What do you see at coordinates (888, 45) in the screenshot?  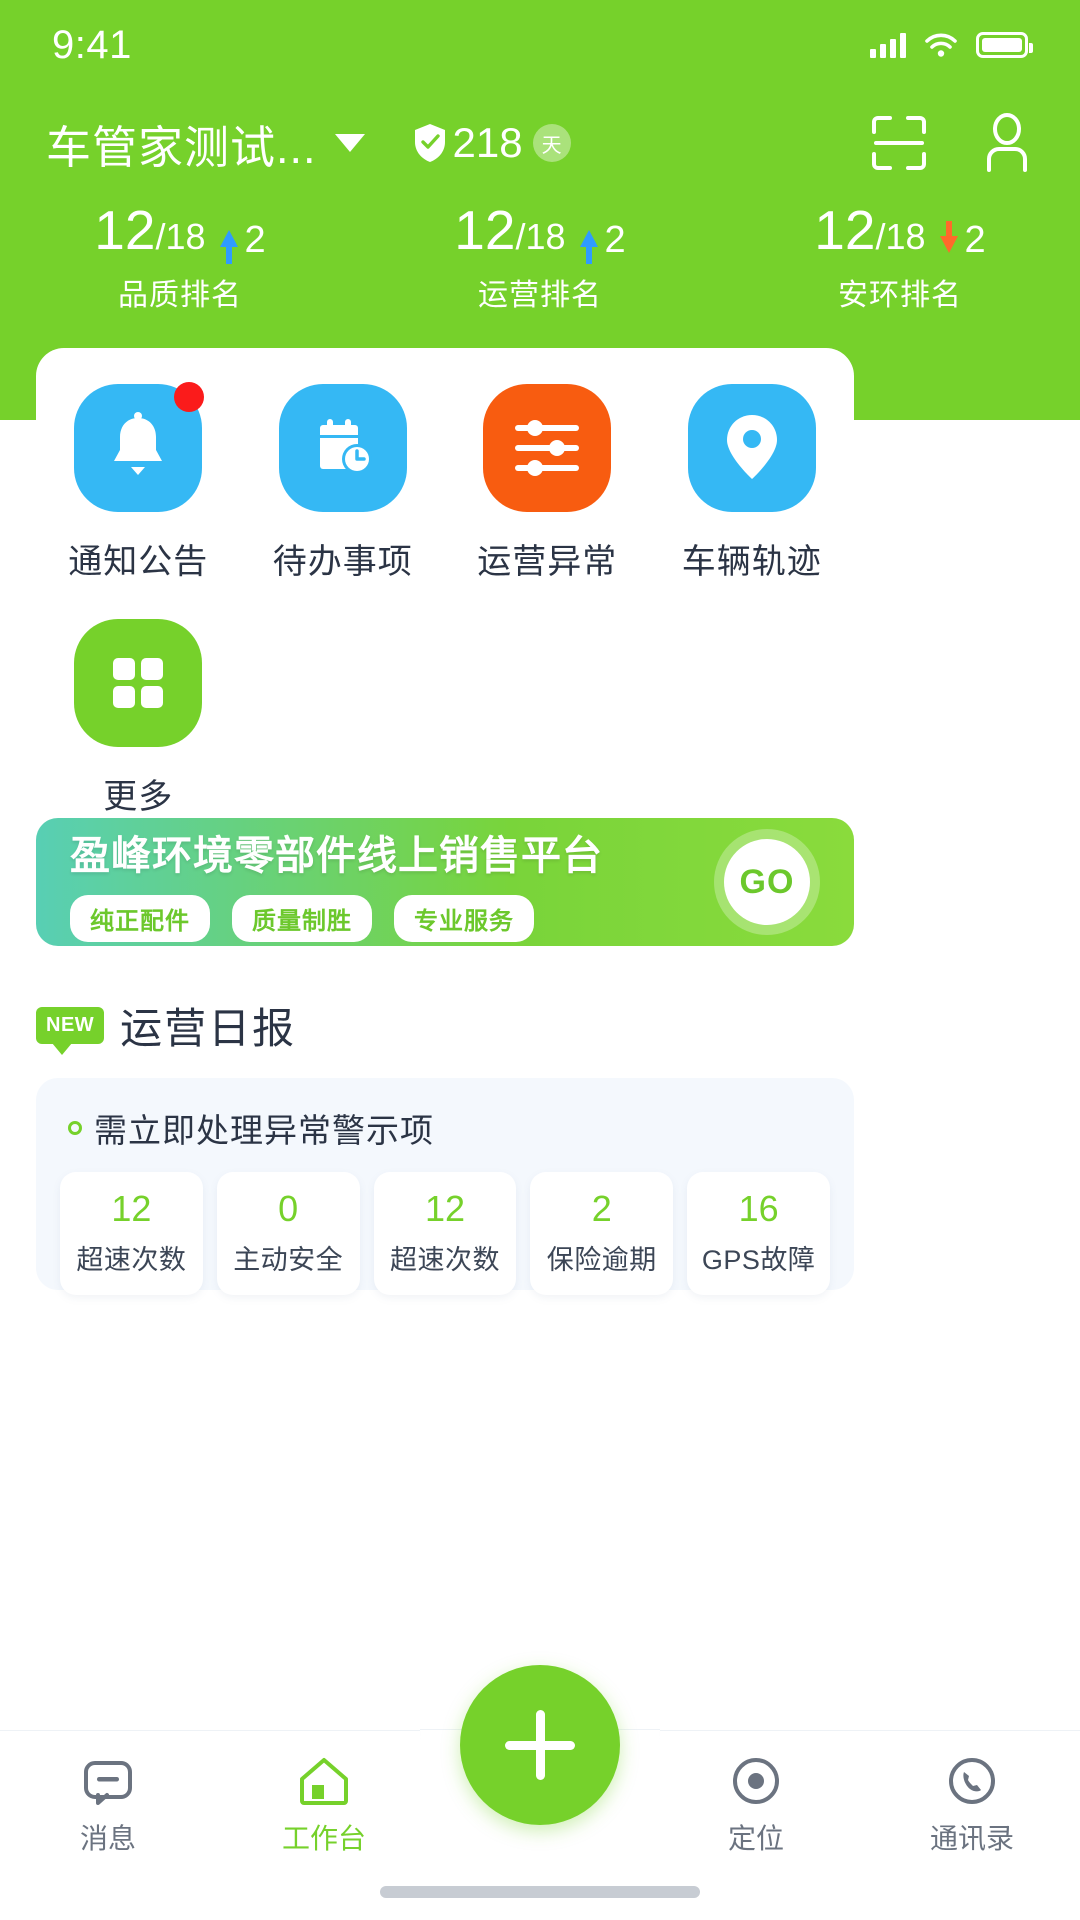 I see `signal-bars-icon` at bounding box center [888, 45].